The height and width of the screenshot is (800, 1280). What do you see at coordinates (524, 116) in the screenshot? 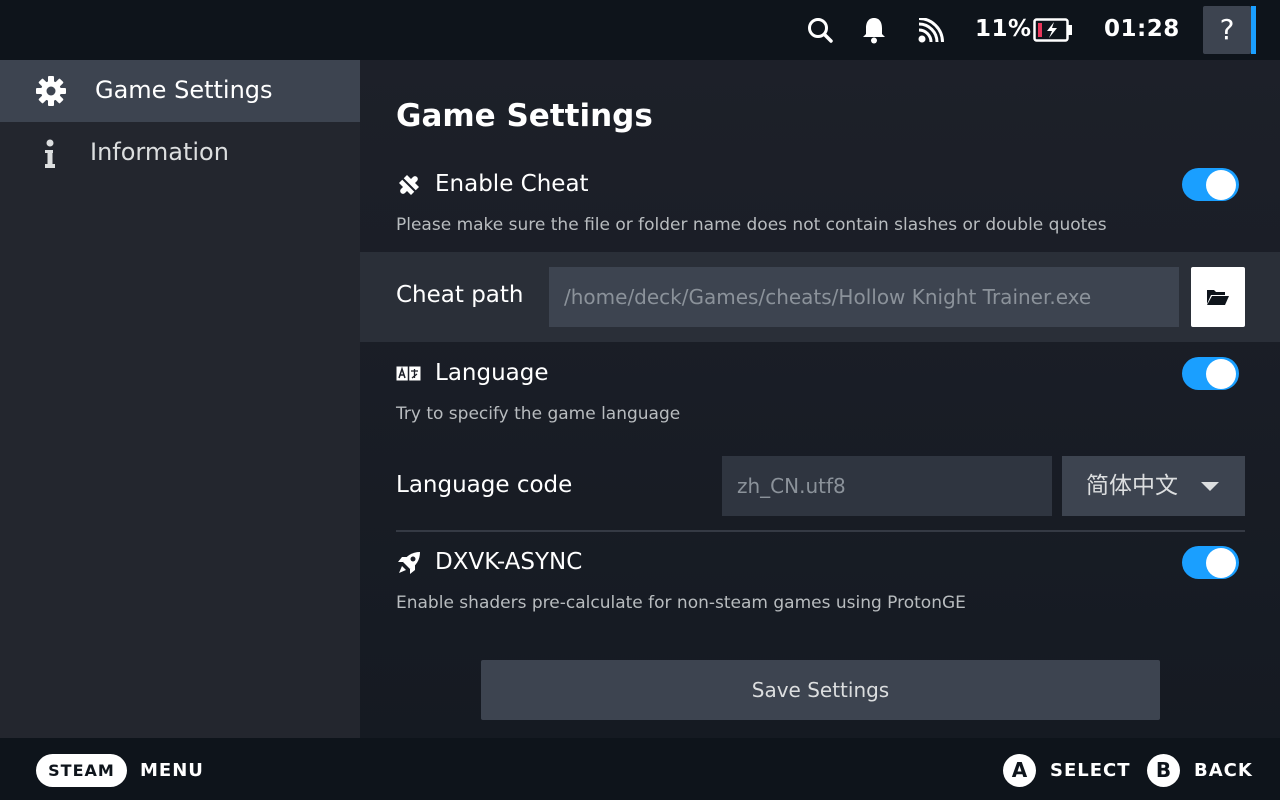
I see `page-title: Game Settings` at bounding box center [524, 116].